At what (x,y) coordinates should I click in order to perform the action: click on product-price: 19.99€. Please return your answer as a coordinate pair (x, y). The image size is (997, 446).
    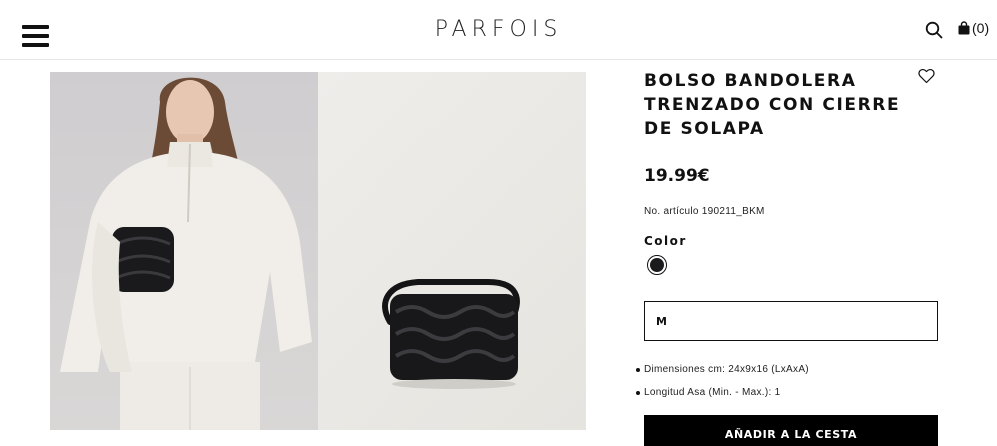
    Looking at the image, I should click on (677, 176).